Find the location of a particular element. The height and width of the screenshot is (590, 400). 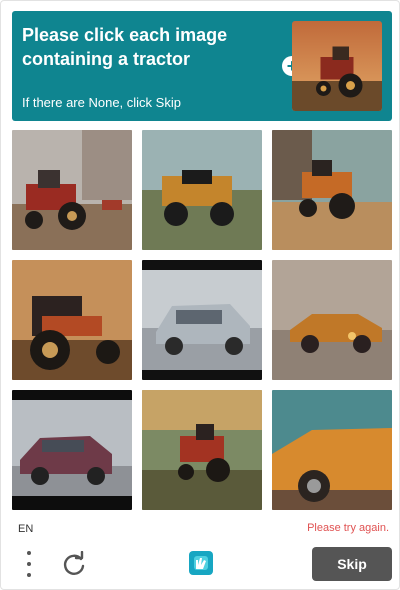

hcaptcha-logo-glyph is located at coordinates (201, 563).